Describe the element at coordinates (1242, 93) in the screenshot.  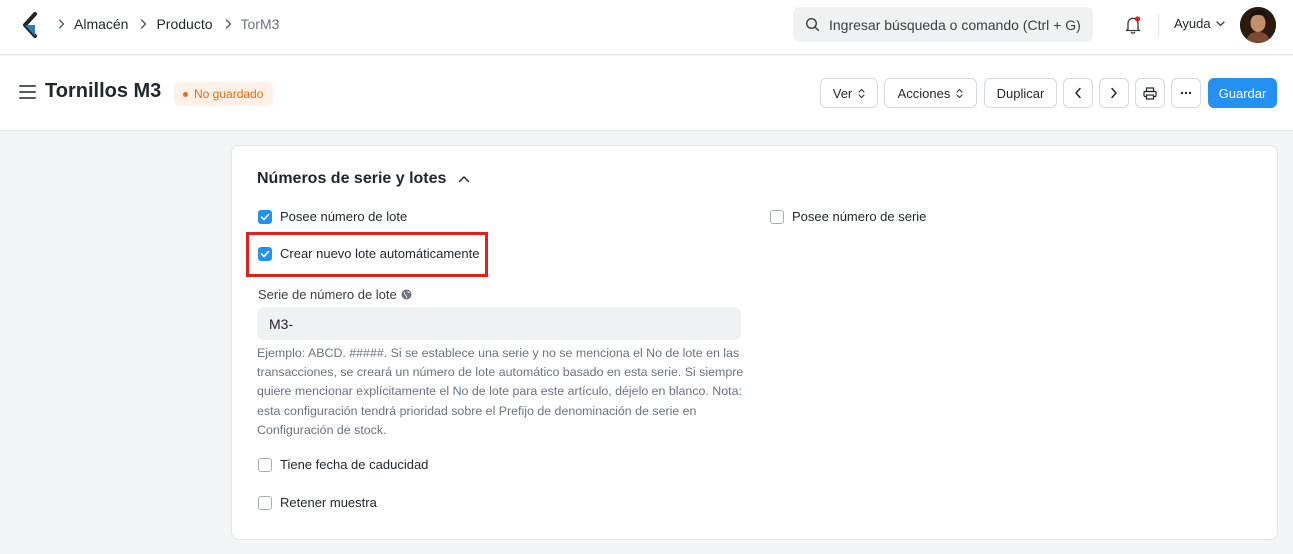
I see `save-button: Guardar` at that location.